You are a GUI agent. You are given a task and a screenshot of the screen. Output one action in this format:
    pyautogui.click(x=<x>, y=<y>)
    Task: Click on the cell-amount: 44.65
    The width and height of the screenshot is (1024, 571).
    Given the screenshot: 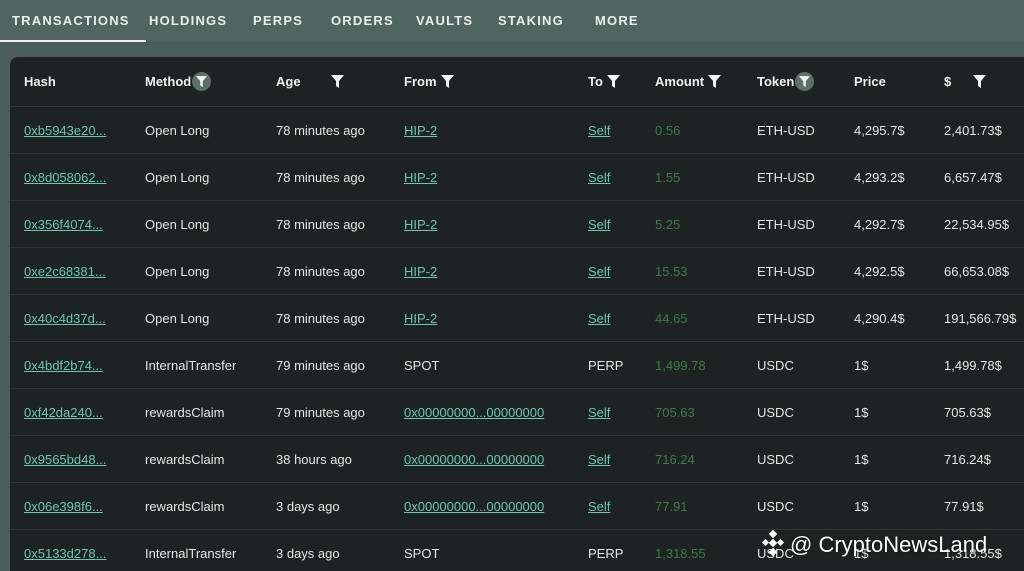 What is the action you would take?
    pyautogui.click(x=671, y=318)
    